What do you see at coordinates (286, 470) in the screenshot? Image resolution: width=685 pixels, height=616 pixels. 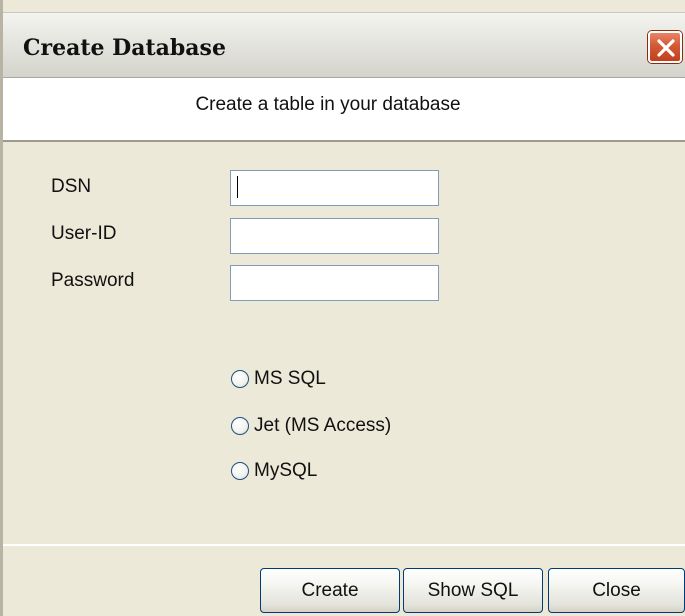 I see `radio-label-mysql: MySQL` at bounding box center [286, 470].